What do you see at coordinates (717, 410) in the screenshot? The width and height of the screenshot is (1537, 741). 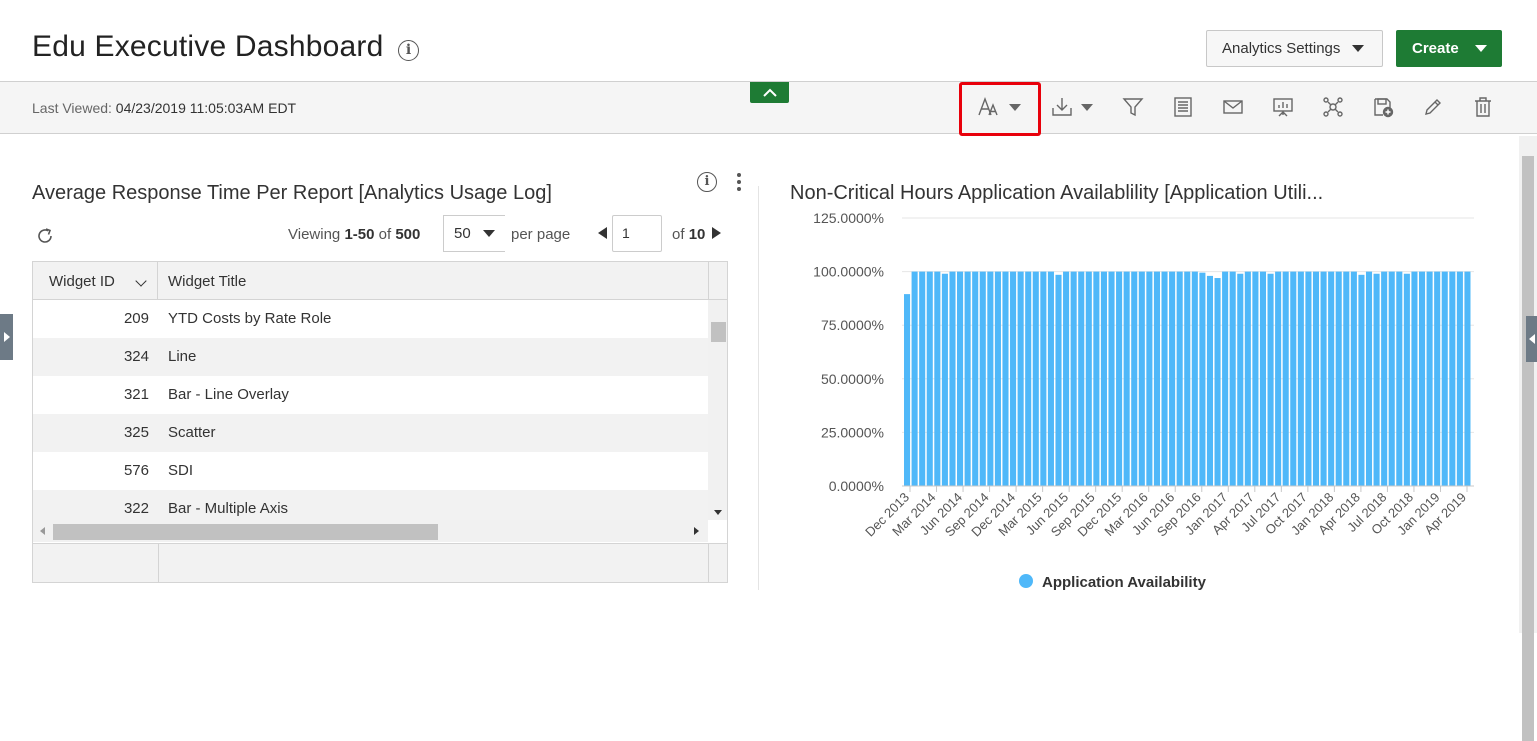 I see `table-vertical-scrollbar` at bounding box center [717, 410].